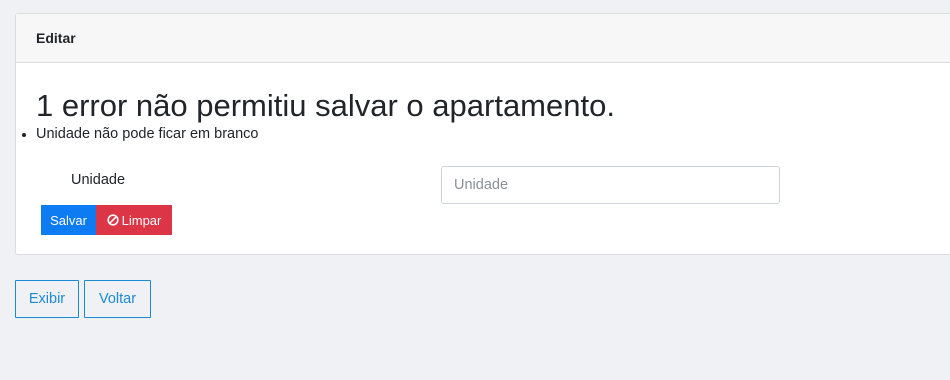 The width and height of the screenshot is (950, 380). I want to click on clear-button-label: Limpar, so click(141, 220).